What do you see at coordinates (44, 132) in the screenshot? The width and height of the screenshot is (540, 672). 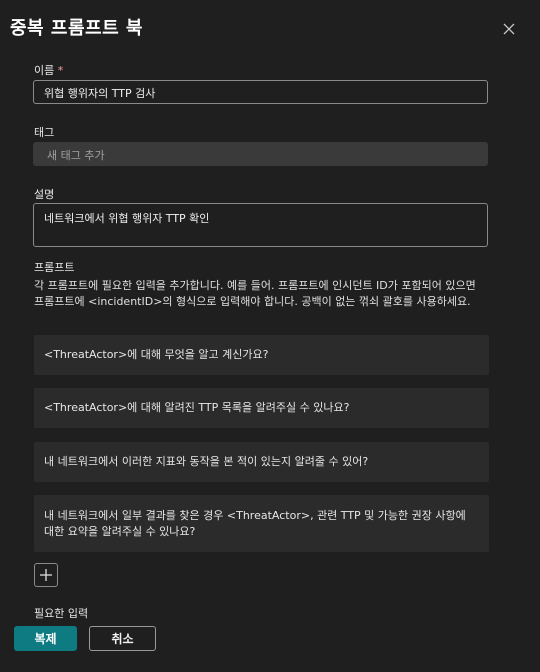 I see `tags-label: 태그` at bounding box center [44, 132].